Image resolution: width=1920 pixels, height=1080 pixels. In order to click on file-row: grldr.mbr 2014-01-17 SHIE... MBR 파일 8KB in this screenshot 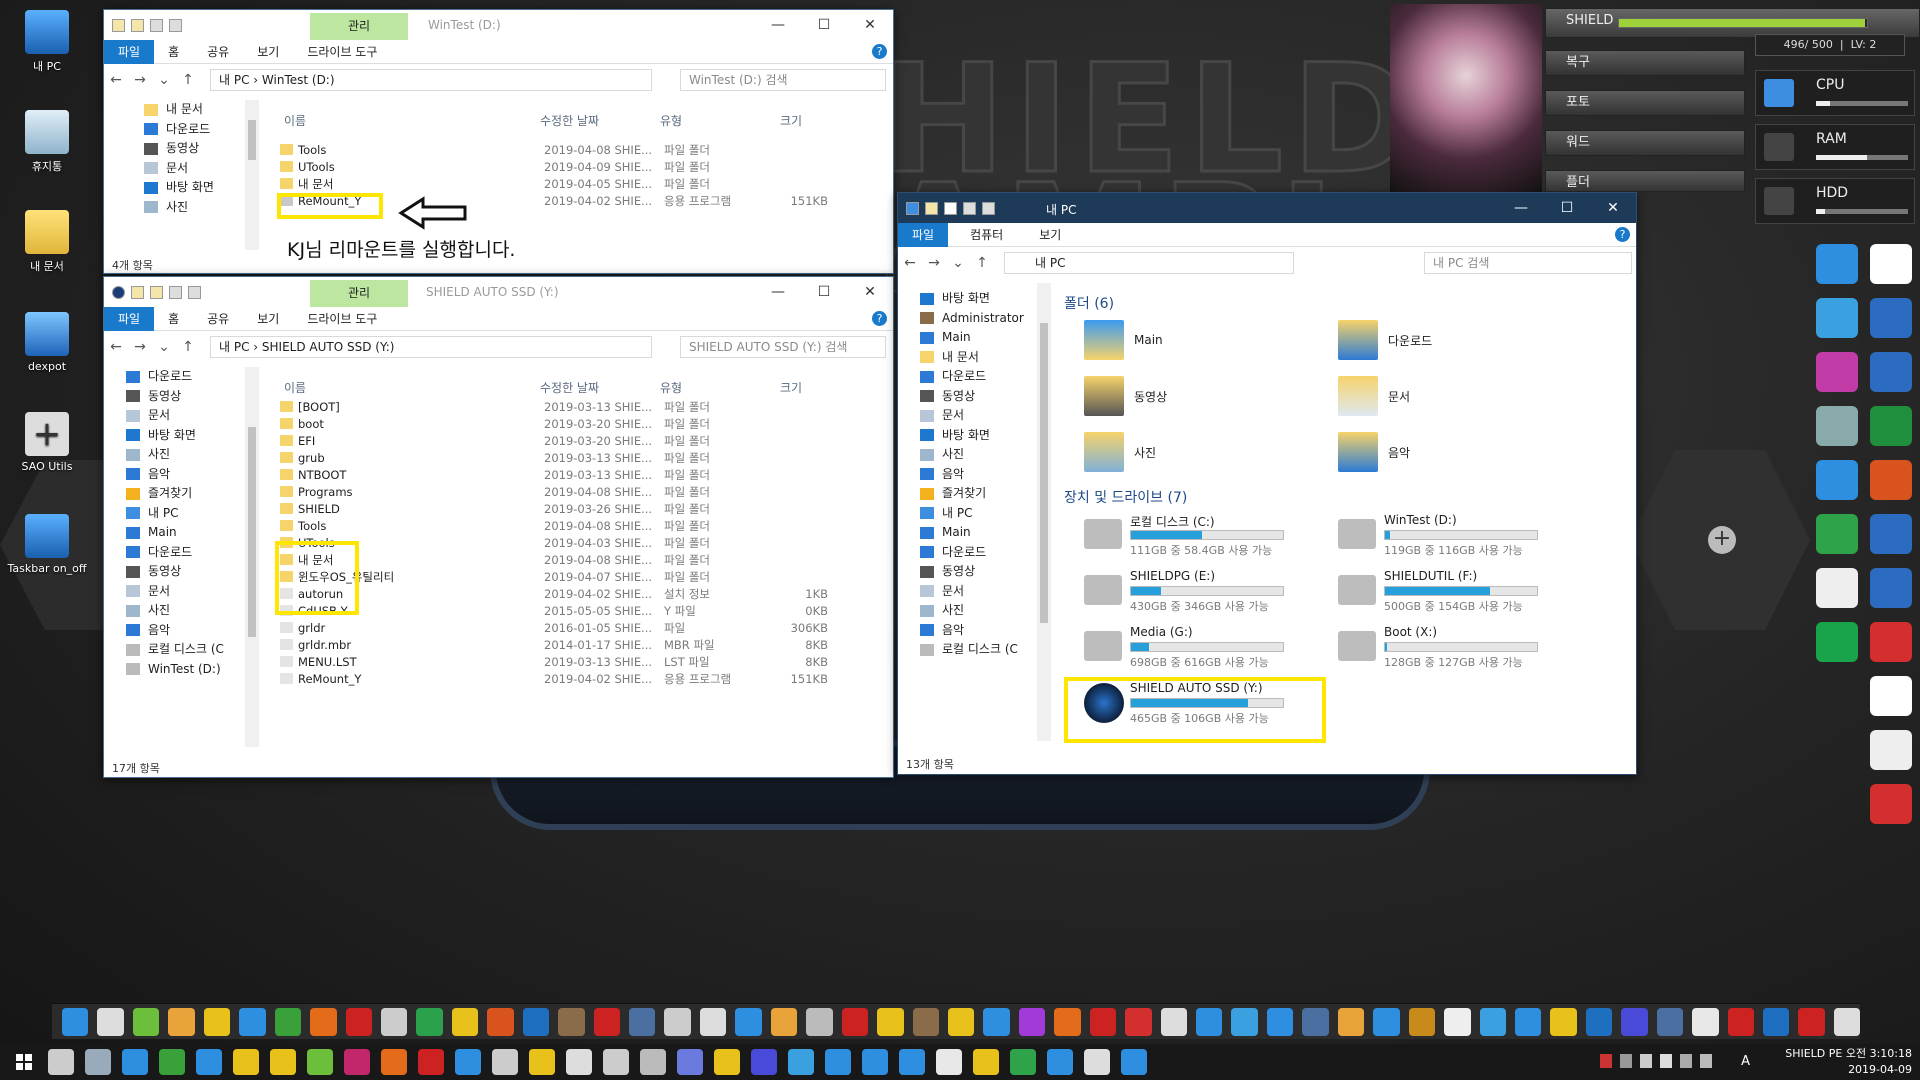, I will do `click(554, 644)`.